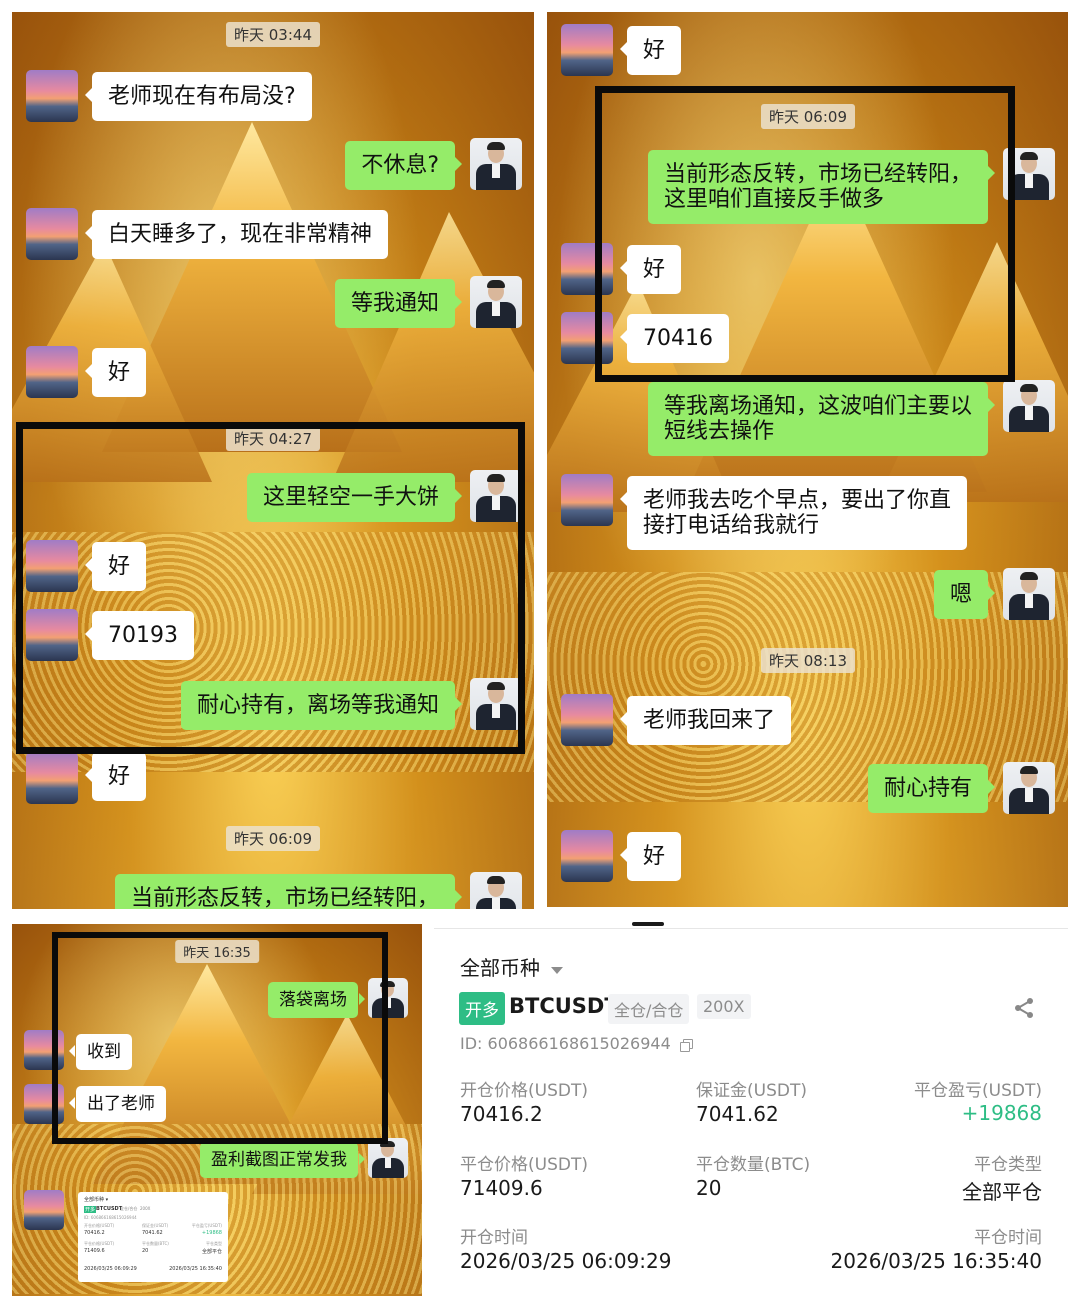 The height and width of the screenshot is (1307, 1080). Describe the element at coordinates (500, 968) in the screenshot. I see `coin-filter-label: 全部币种` at that location.